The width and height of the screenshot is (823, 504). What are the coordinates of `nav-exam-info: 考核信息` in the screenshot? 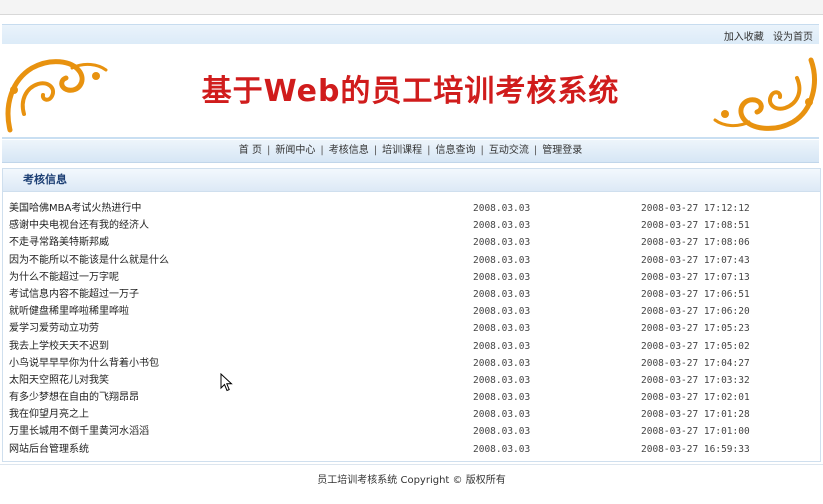 It's located at (349, 150).